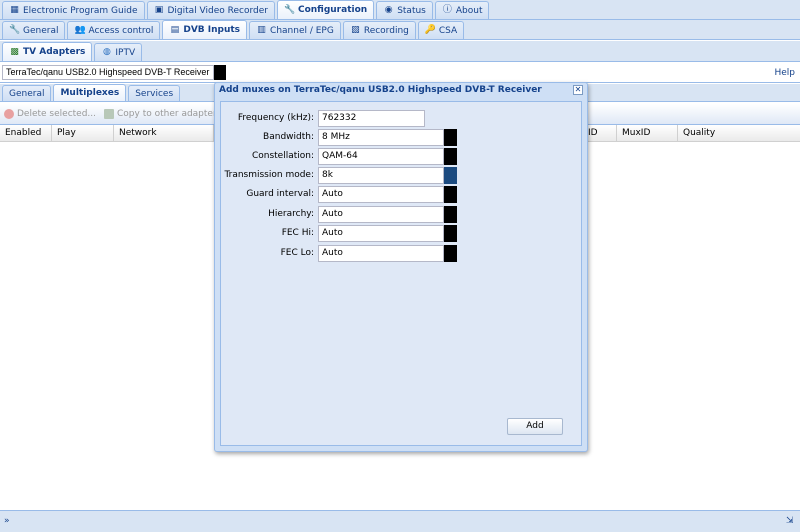 The width and height of the screenshot is (800, 532). I want to click on expand-icon: », so click(9, 521).